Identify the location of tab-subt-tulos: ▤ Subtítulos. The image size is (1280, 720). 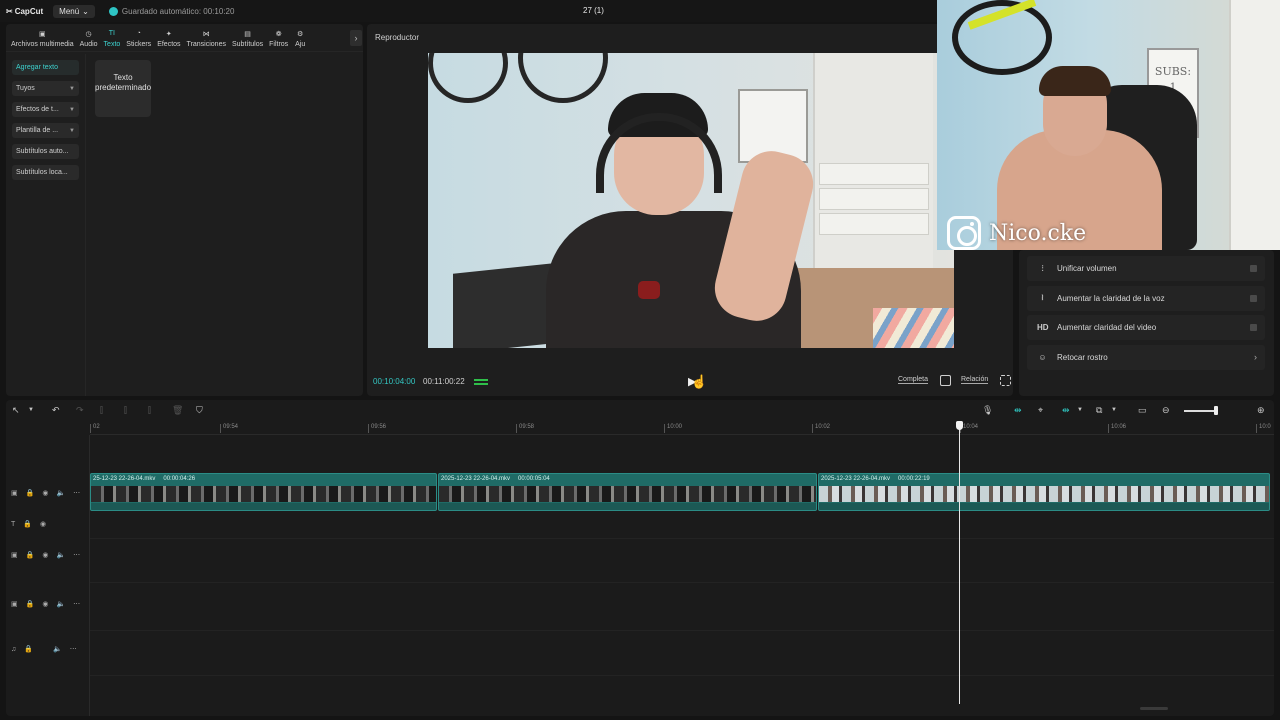
(247, 39).